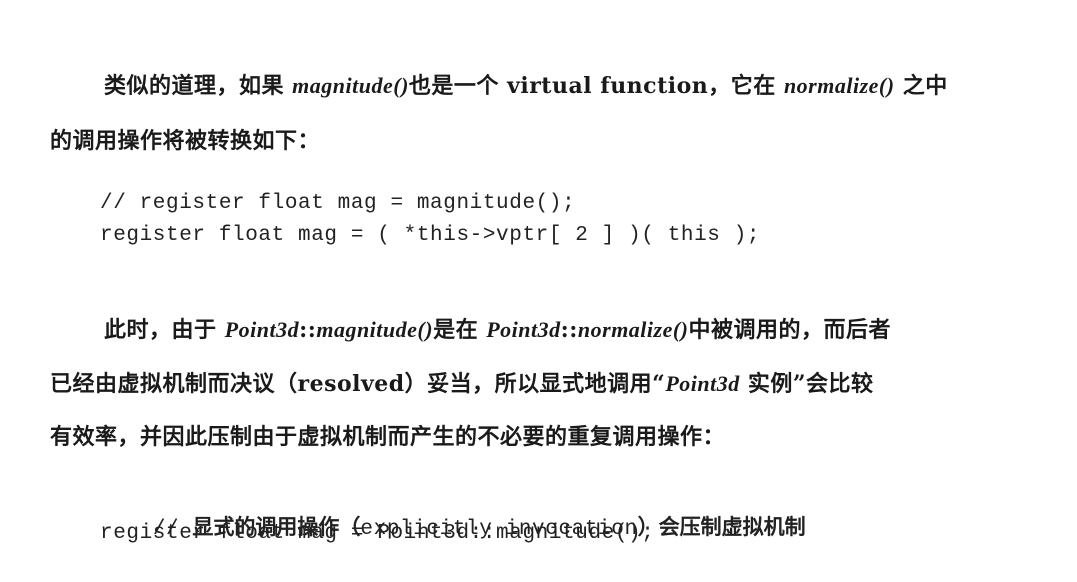  I want to click on text-segment: 已经由虚拟机制而决议（resolved）妥当，所以显式地调用“, so click(358, 384).